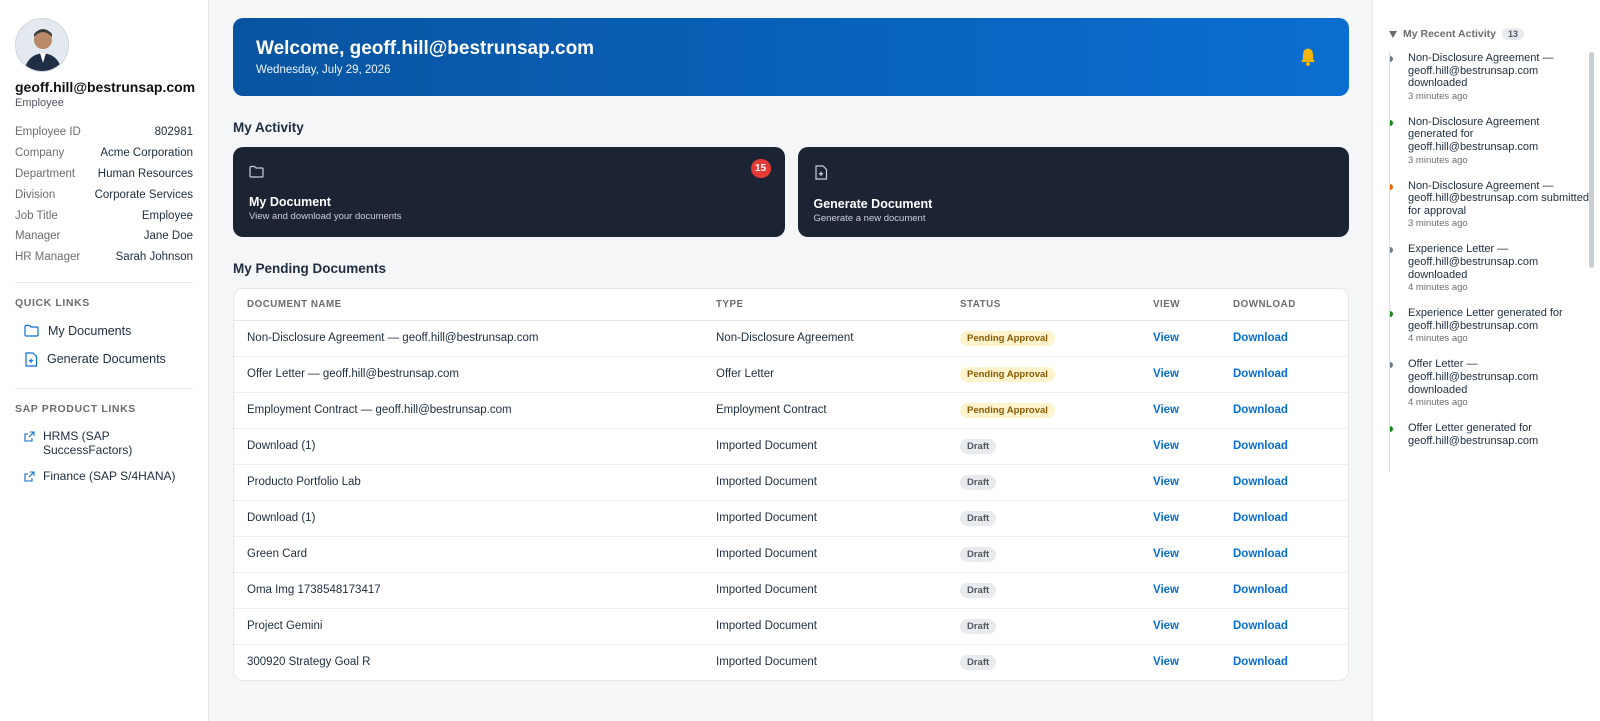  I want to click on activity-time: 3 minutes ago, so click(1438, 160).